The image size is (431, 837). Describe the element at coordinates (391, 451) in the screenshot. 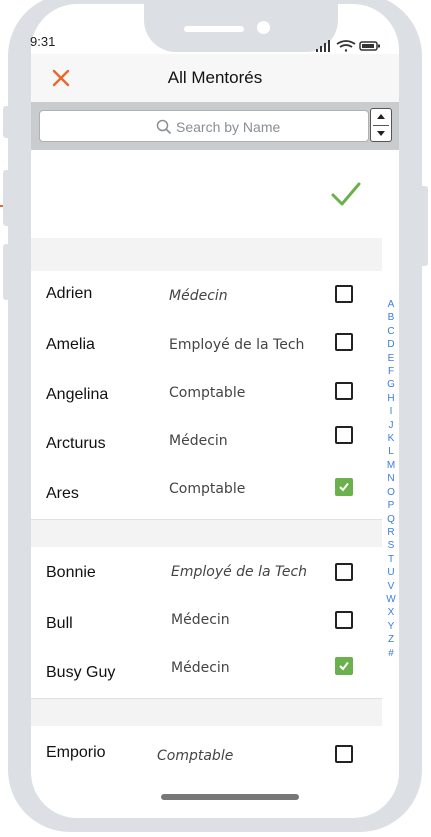

I see `index-letter: L` at that location.